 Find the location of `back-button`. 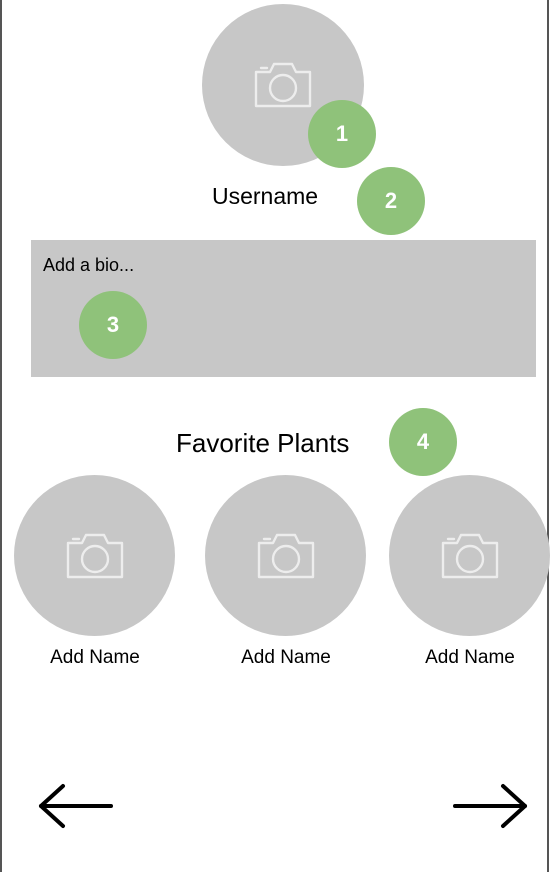

back-button is located at coordinates (75, 808).